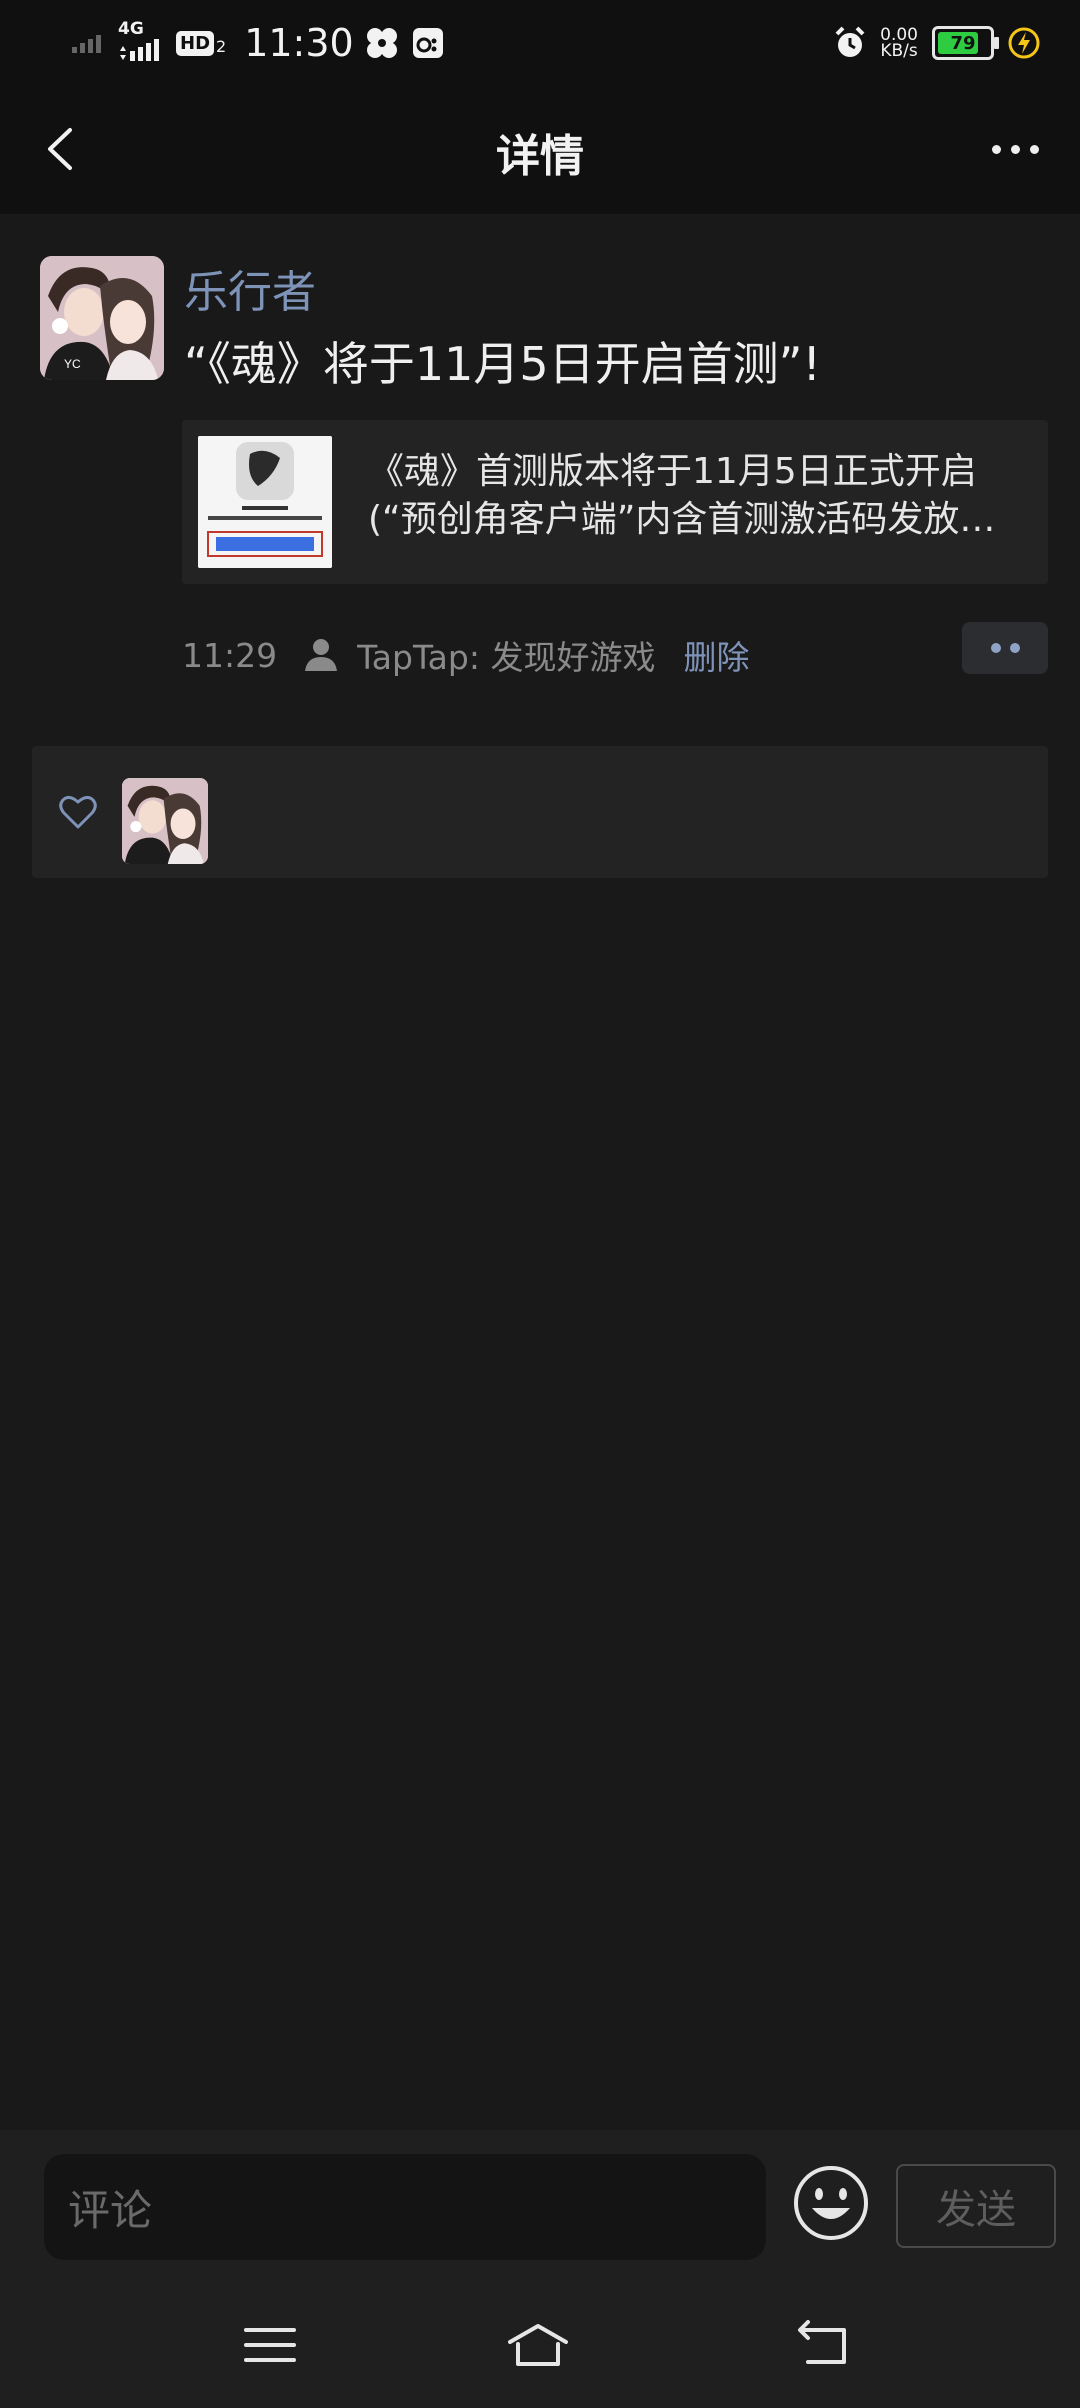 This screenshot has width=1080, height=2408. I want to click on delete-link: 删除, so click(716, 655).